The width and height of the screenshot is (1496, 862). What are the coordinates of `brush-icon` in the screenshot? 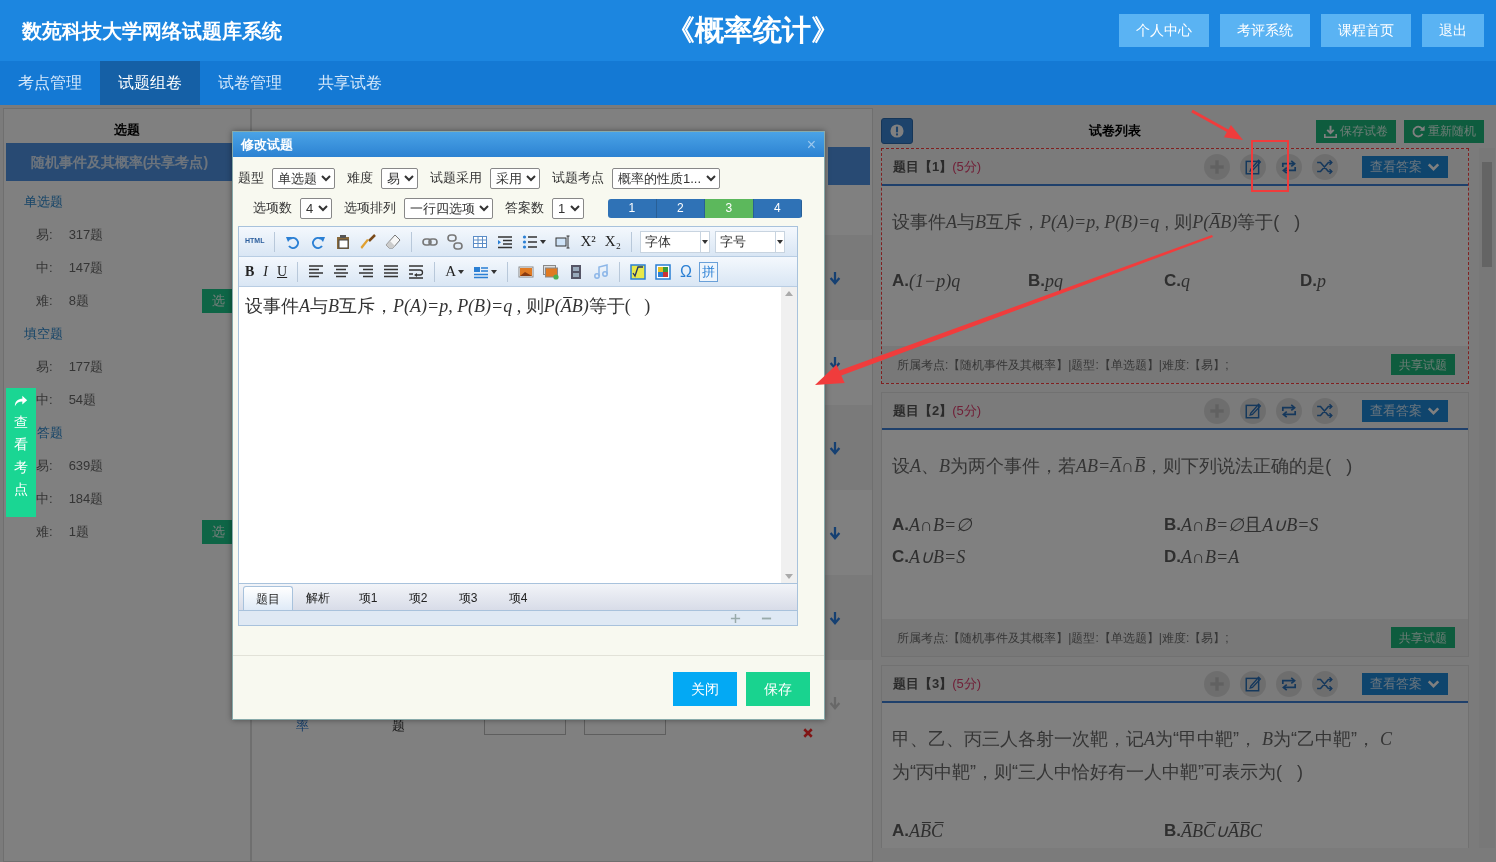 It's located at (368, 241).